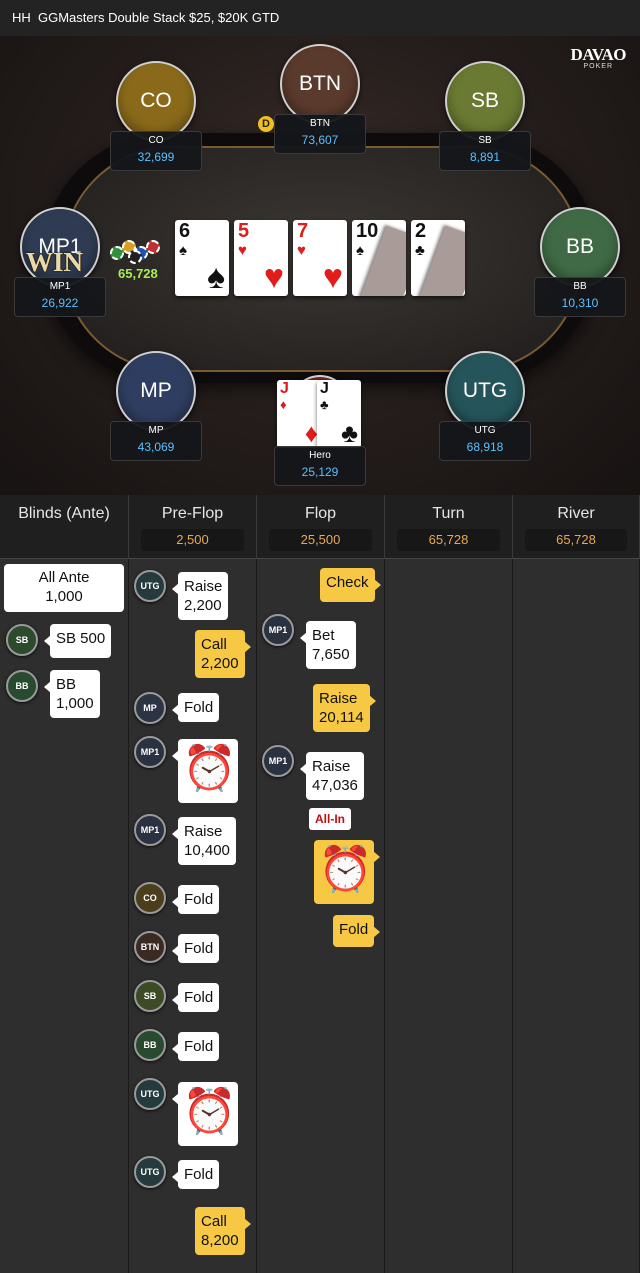 This screenshot has width=640, height=1273. Describe the element at coordinates (320, 18) in the screenshot. I see `title-bar: HH GGMasters Double Stack $25, $20K GTD` at that location.